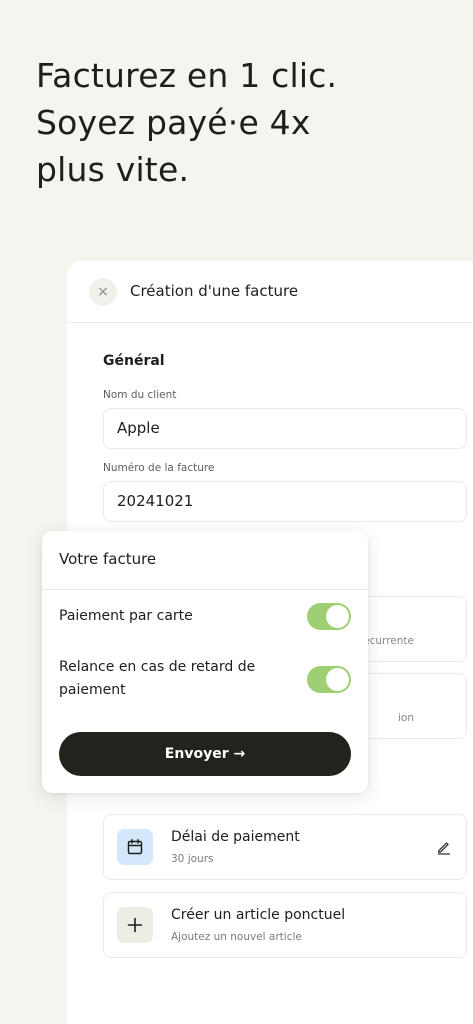  I want to click on client-name-label: Nom du client, so click(140, 395).